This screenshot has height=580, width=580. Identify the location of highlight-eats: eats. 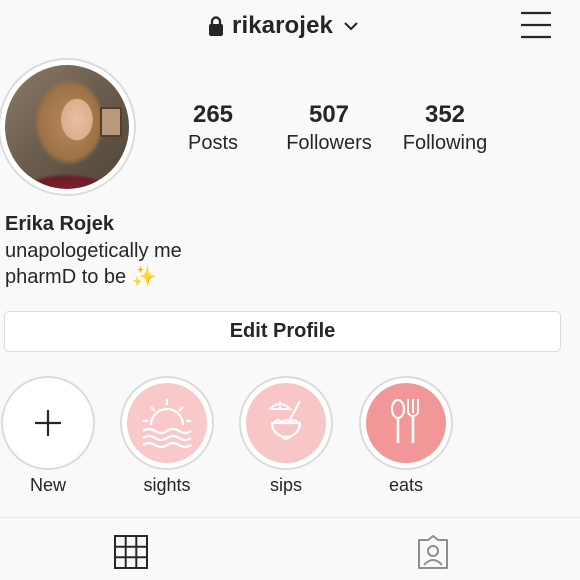
(406, 436).